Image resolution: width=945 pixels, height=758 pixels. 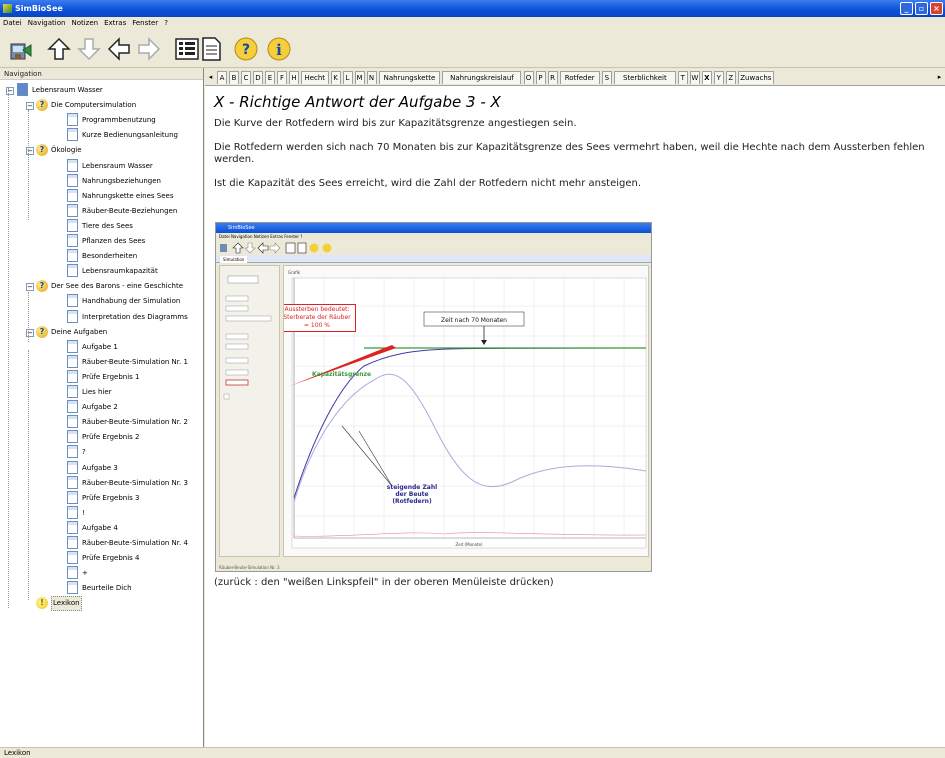 I want to click on tab-d: D, so click(x=258, y=77).